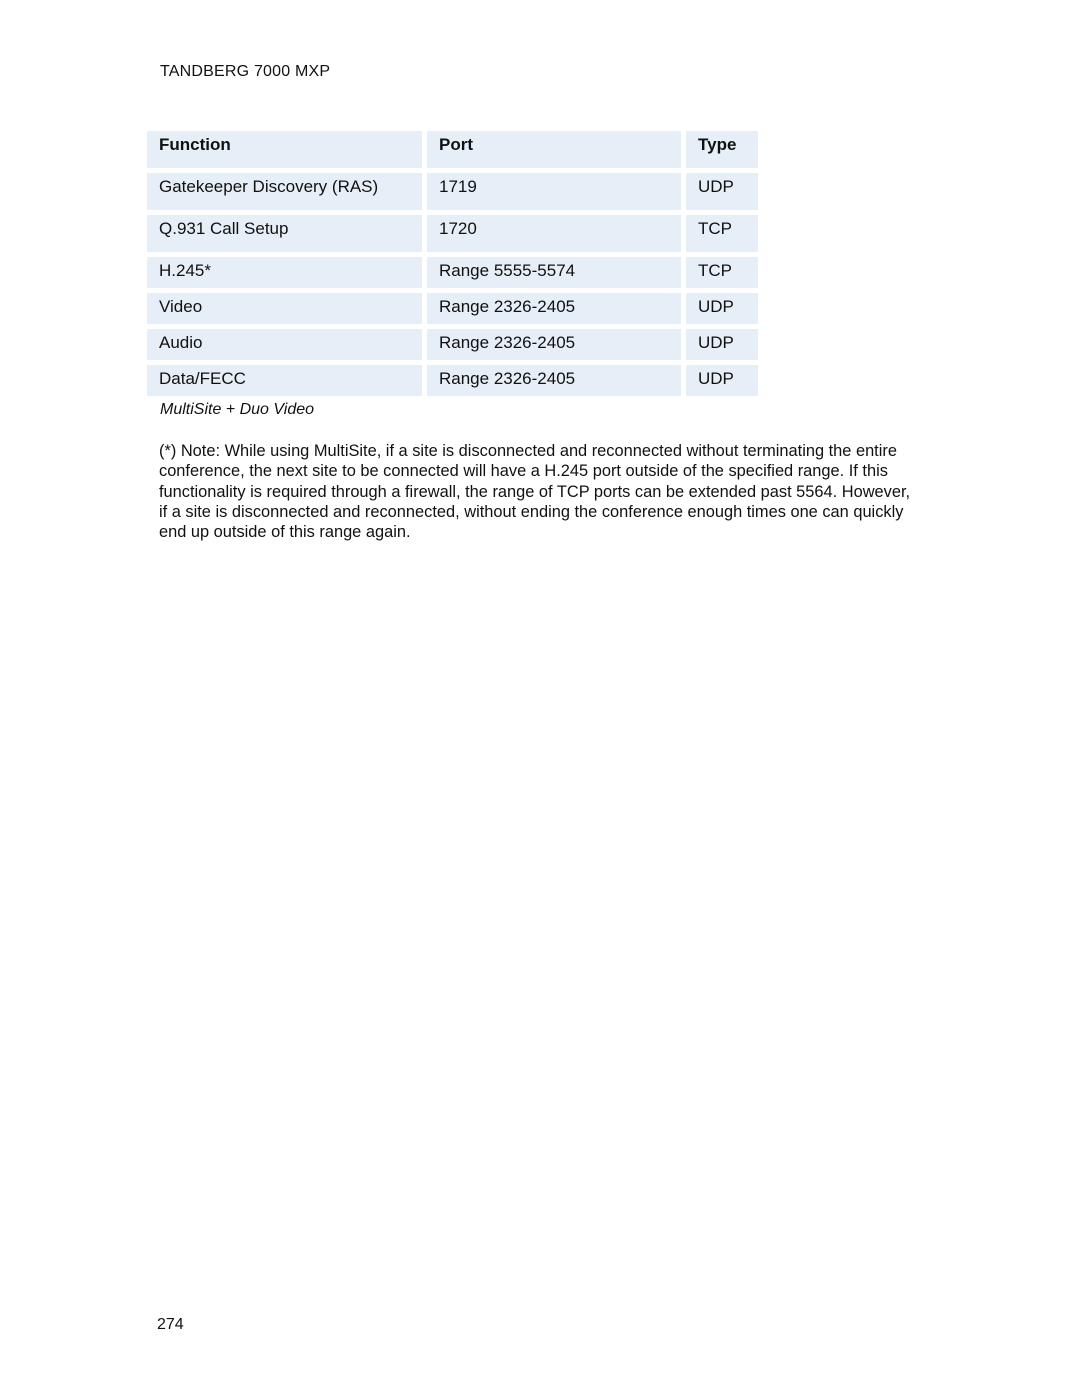 Image resolution: width=1080 pixels, height=1397 pixels. Describe the element at coordinates (284, 272) in the screenshot. I see `cell-function: H.245*` at that location.